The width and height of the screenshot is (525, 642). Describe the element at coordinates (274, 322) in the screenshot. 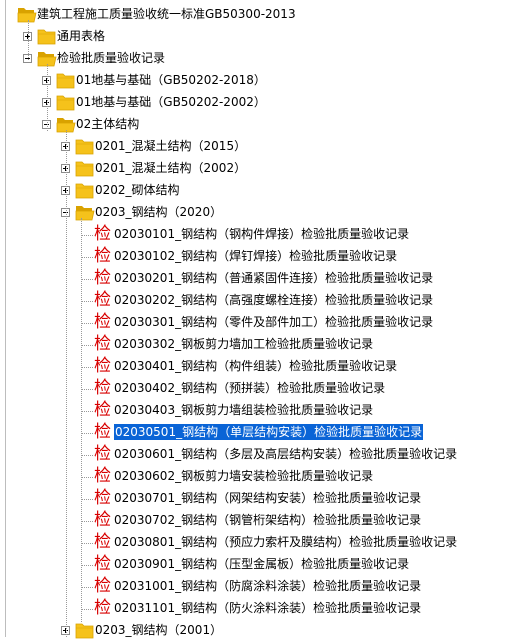

I see `tree-leaf-label: 02030301_钢结构（零件及部件加工）检验批质量验收记录` at that location.